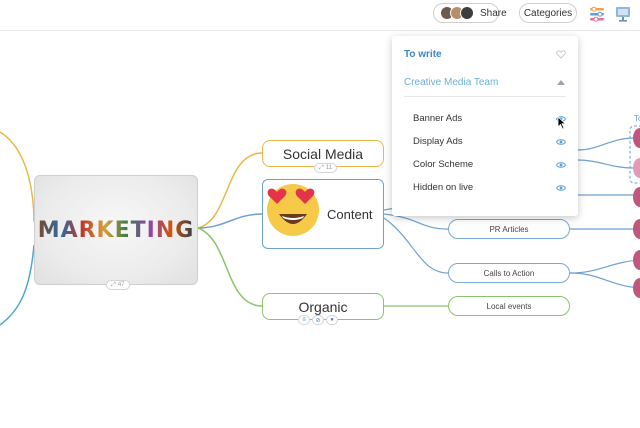 Image resolution: width=640 pixels, height=428 pixels. I want to click on category-item-display-ads: Display Ads, so click(489, 141).